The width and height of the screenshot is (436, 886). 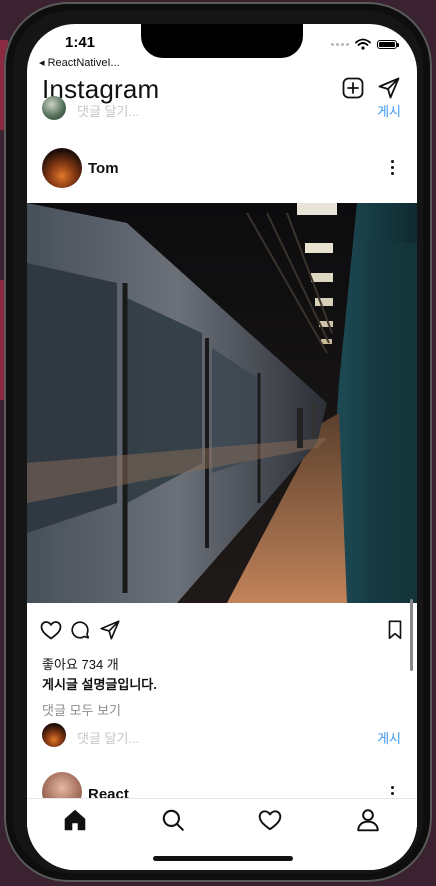 I want to click on post-caption: 게시글 설명글입니다., so click(x=99, y=684).